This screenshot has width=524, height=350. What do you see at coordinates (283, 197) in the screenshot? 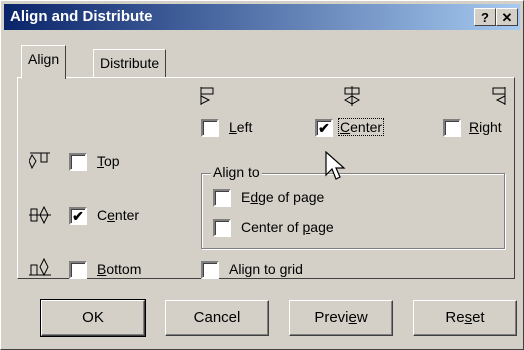
I see `label-edge-of-page: Edge of page` at bounding box center [283, 197].